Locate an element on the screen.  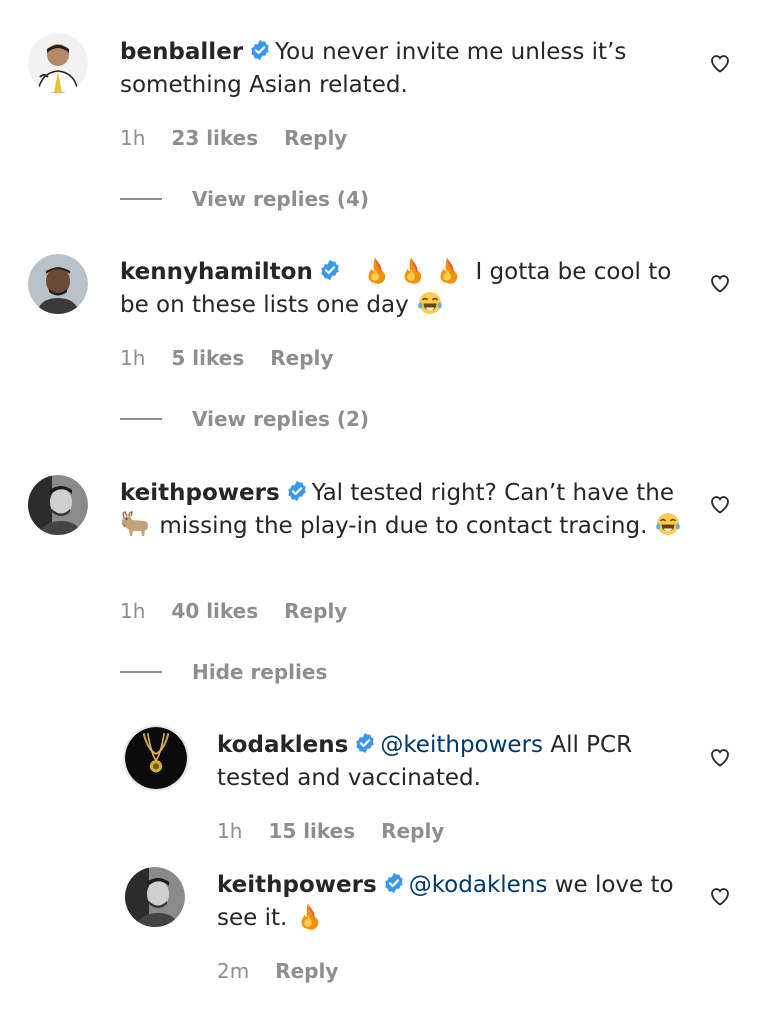
view-replies-button: View replies (2) is located at coordinates (244, 419).